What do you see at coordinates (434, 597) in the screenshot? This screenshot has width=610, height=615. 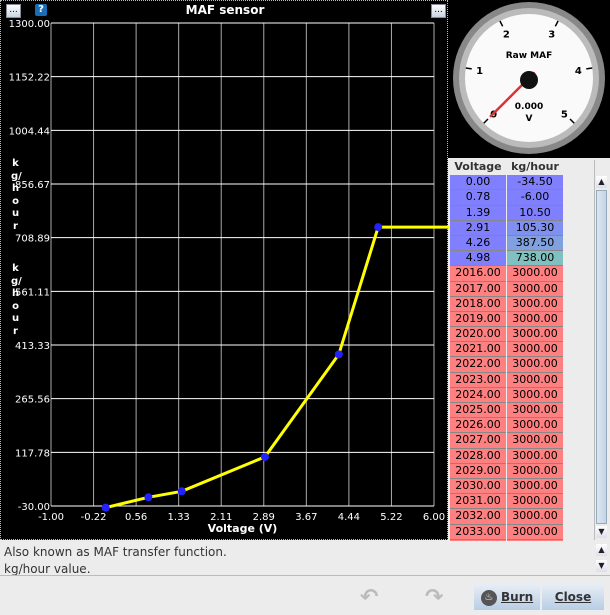 I see `redo-icon: ↷` at bounding box center [434, 597].